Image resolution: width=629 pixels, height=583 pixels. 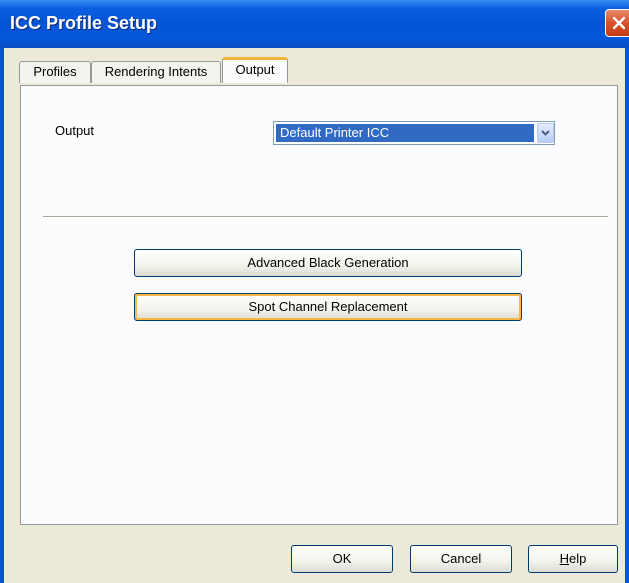 What do you see at coordinates (314, 24) in the screenshot?
I see `title-bar: ICC Profile Setup` at bounding box center [314, 24].